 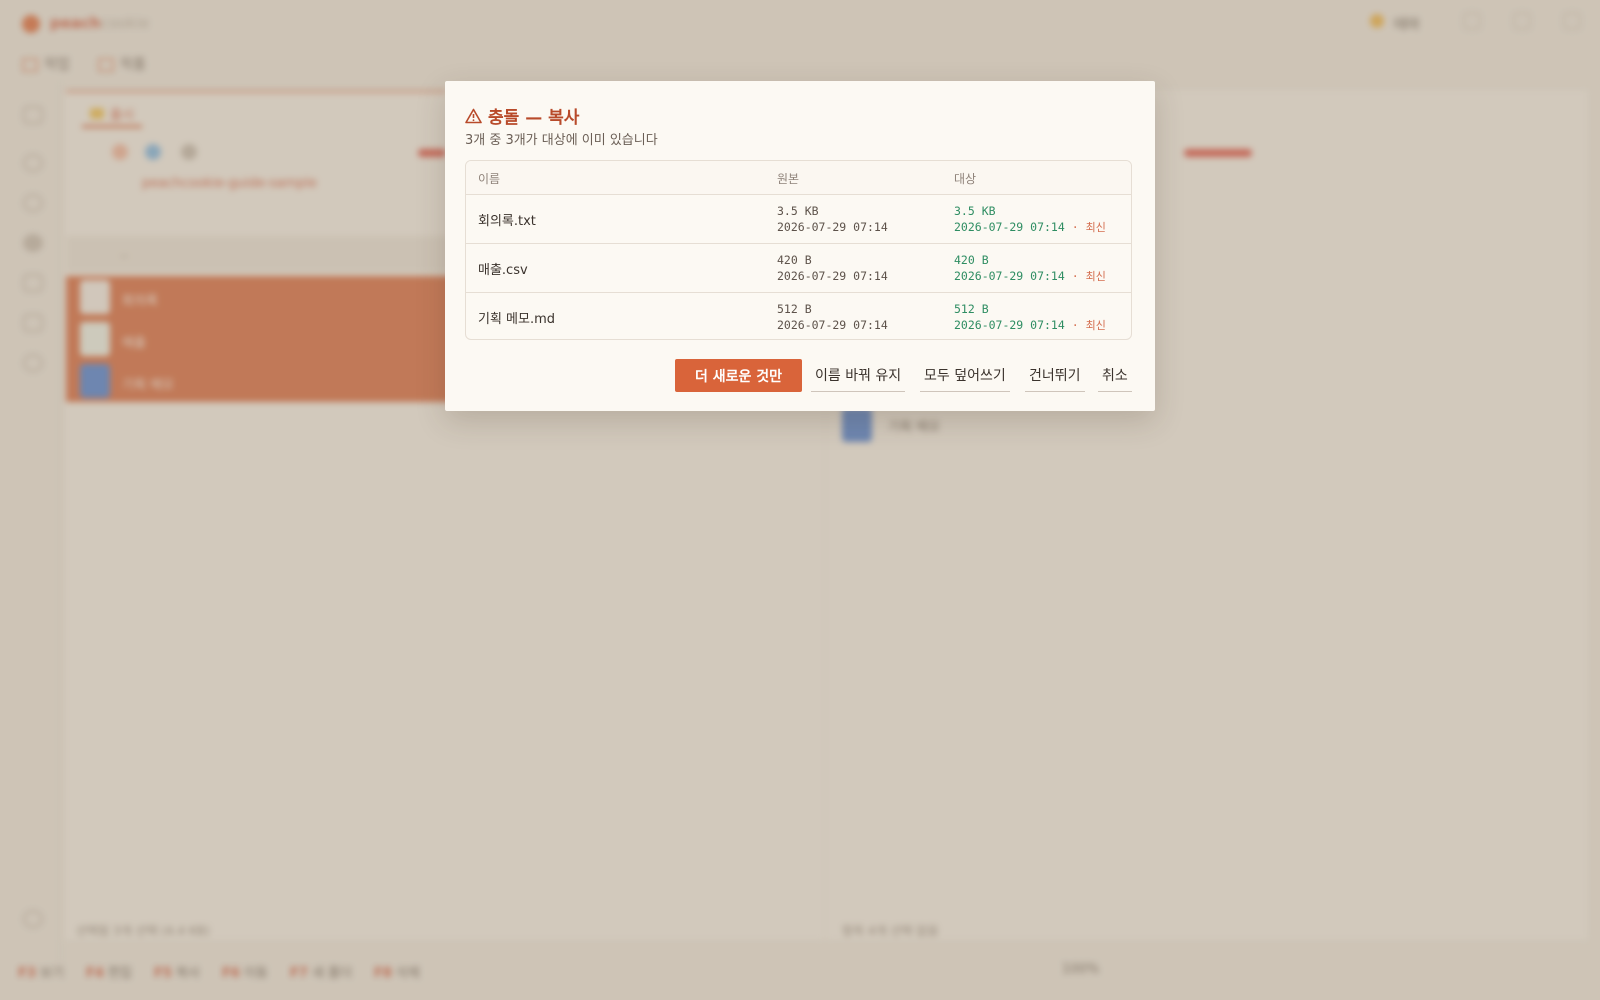 I want to click on newer-only-button: 더 새로운 것만, so click(x=738, y=375).